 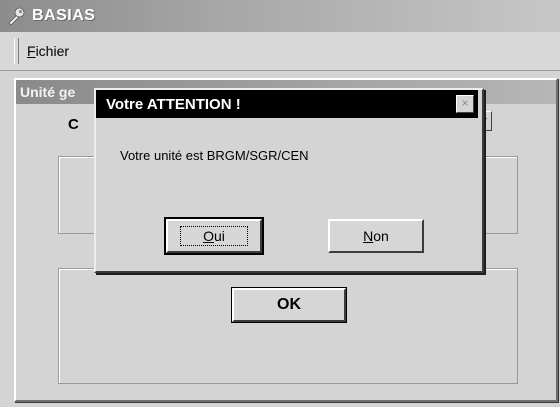 What do you see at coordinates (73, 124) in the screenshot?
I see `combo-label: C` at bounding box center [73, 124].